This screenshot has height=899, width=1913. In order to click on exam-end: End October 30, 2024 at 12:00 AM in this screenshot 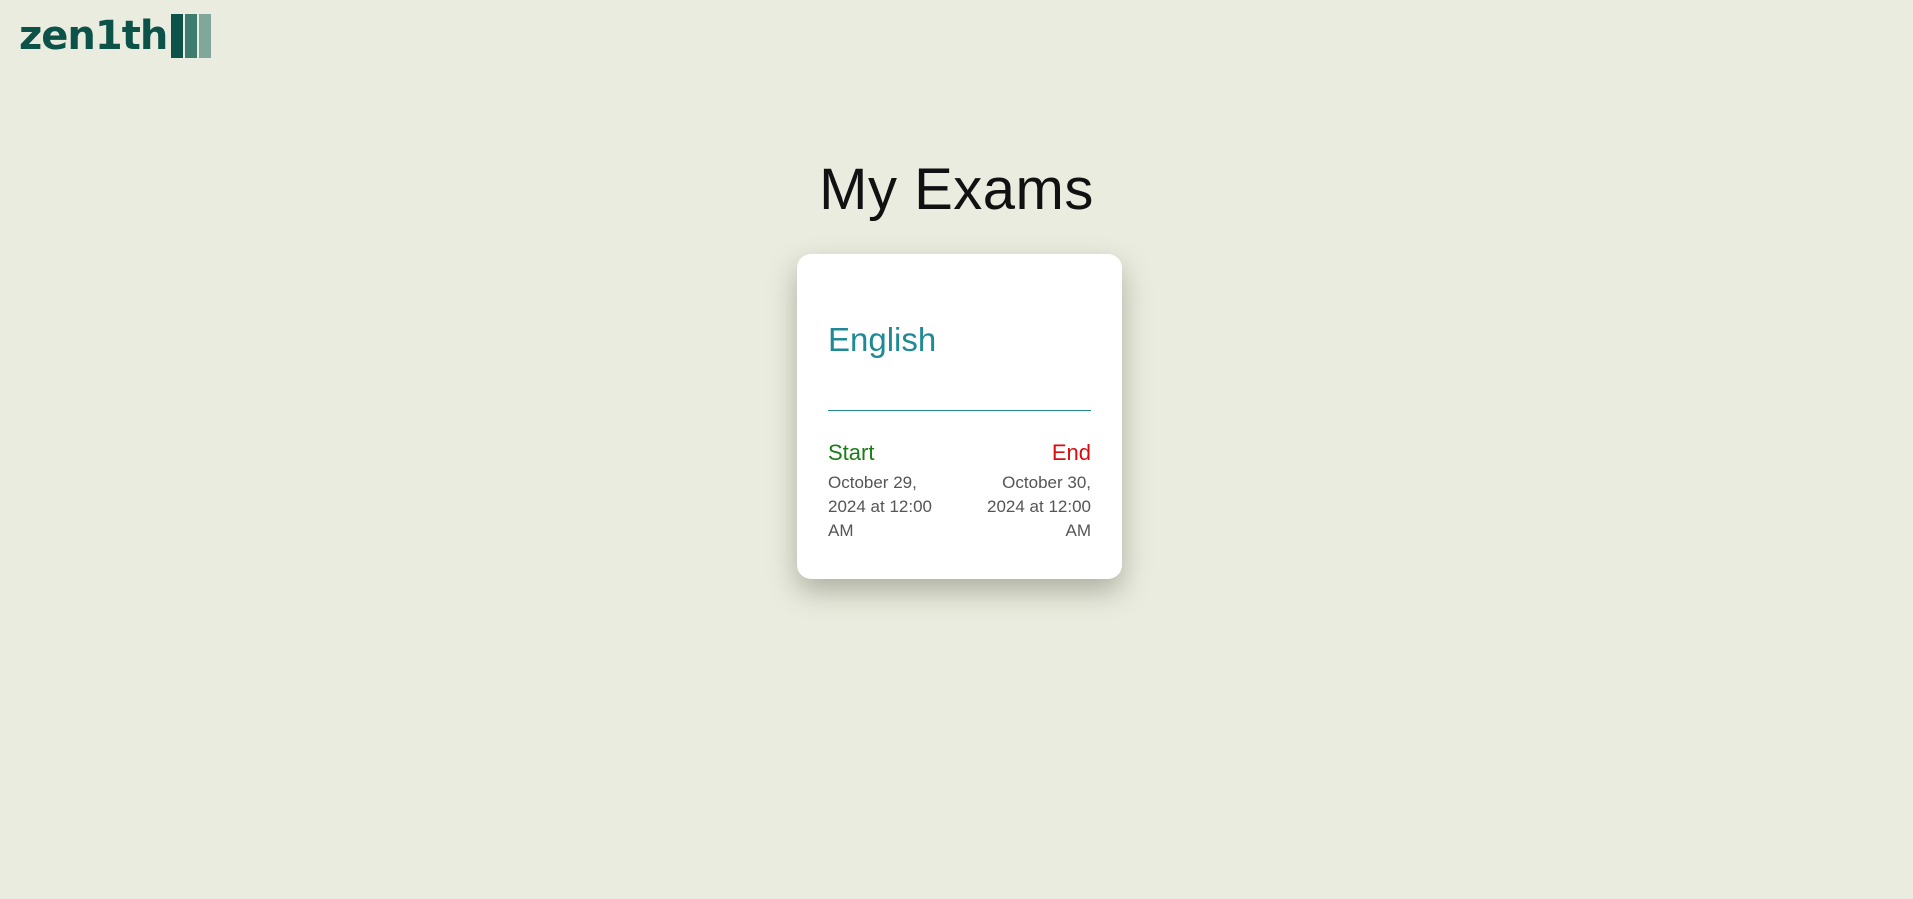, I will do `click(1035, 491)`.